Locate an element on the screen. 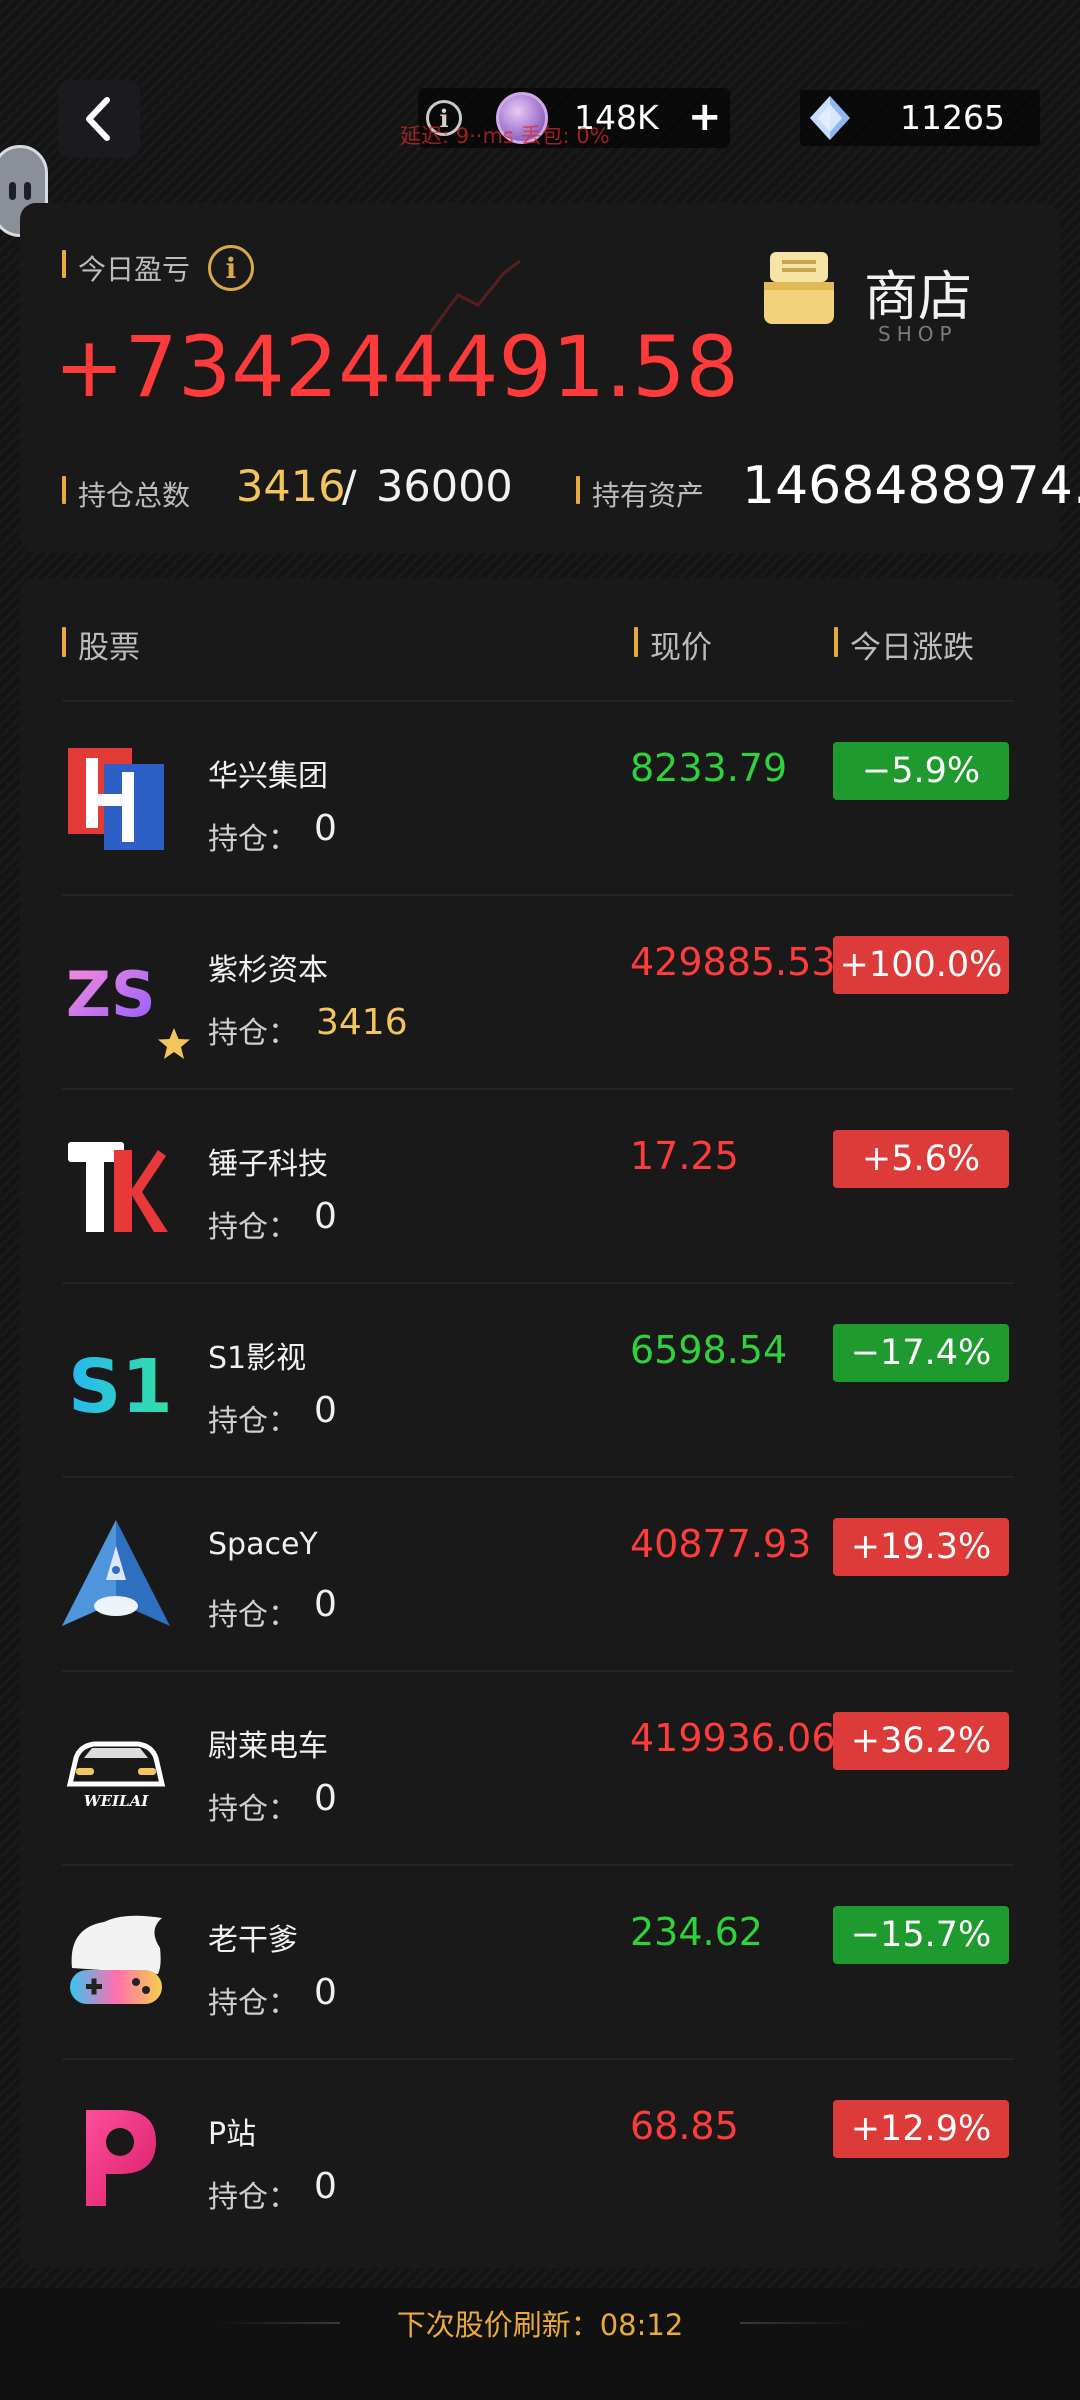 The width and height of the screenshot is (1080, 2400). pnl-info-icon: i is located at coordinates (231, 268).